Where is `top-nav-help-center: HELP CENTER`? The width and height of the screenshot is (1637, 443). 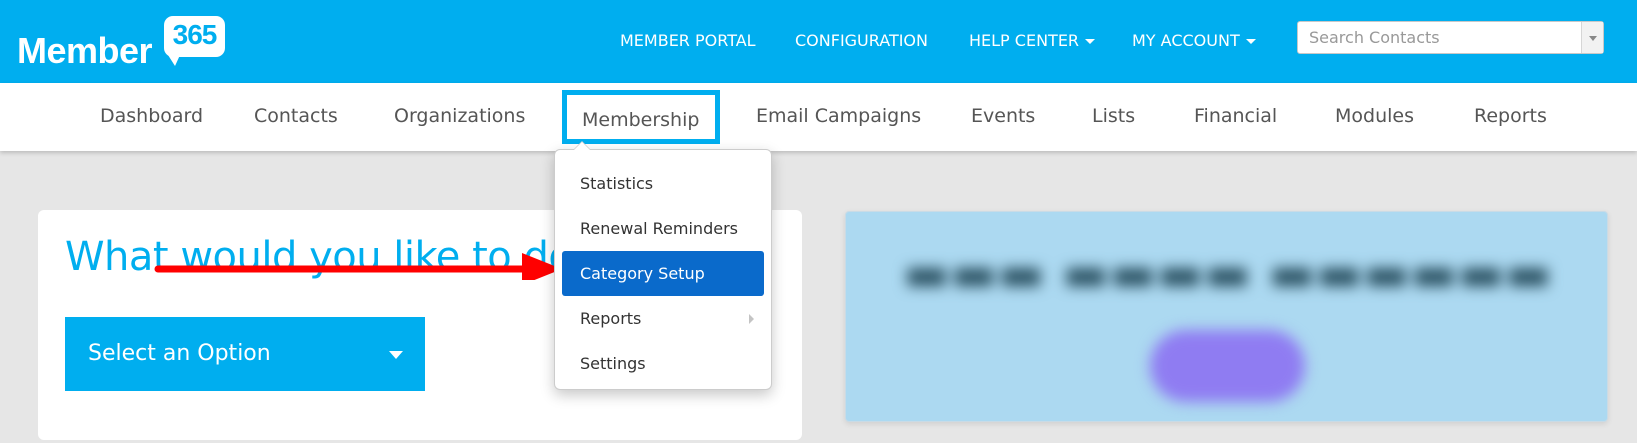 top-nav-help-center: HELP CENTER is located at coordinates (1032, 40).